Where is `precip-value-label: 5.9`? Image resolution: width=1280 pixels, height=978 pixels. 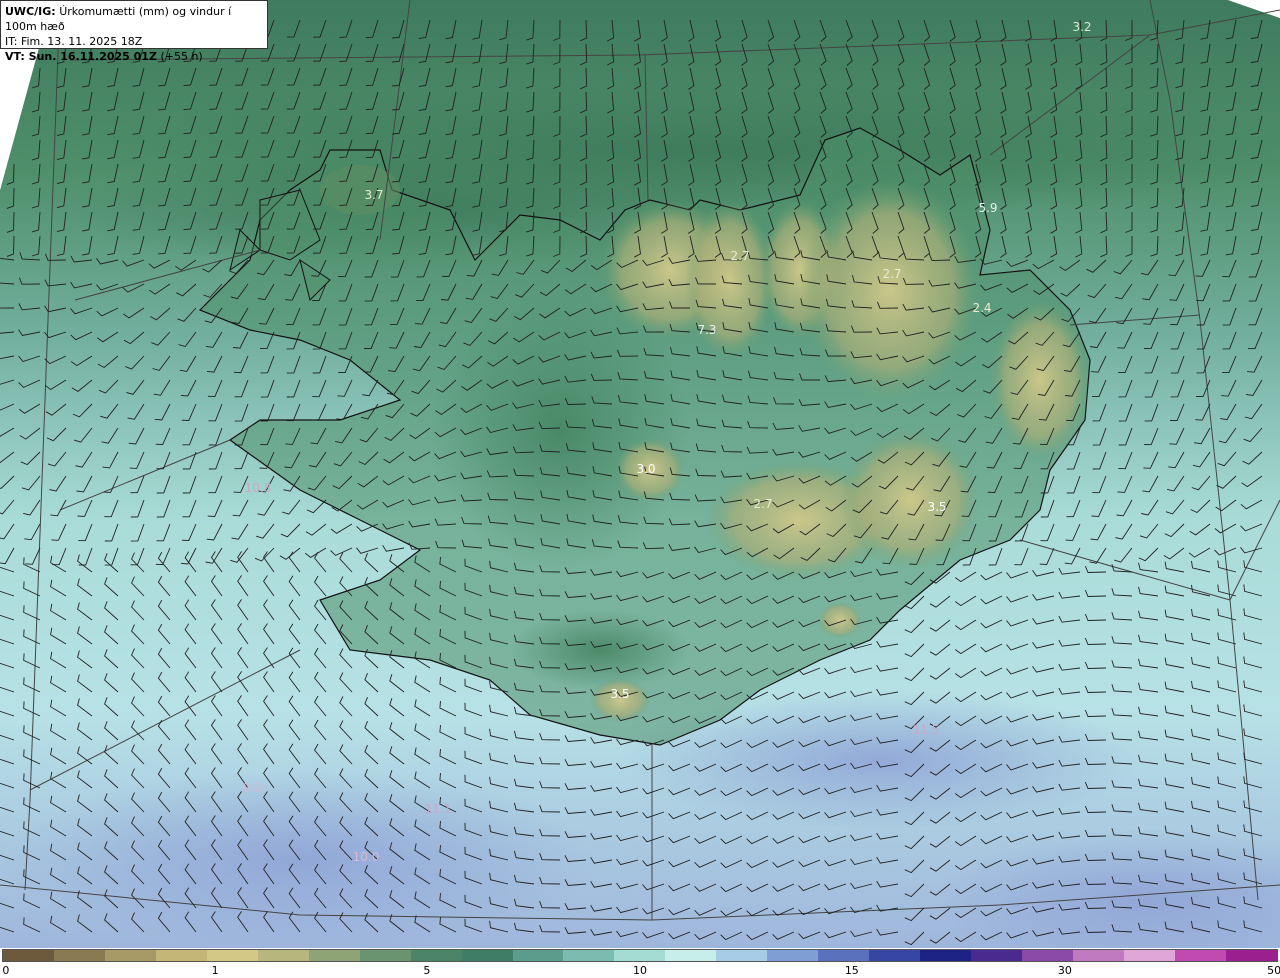
precip-value-label: 5.9 is located at coordinates (987, 208).